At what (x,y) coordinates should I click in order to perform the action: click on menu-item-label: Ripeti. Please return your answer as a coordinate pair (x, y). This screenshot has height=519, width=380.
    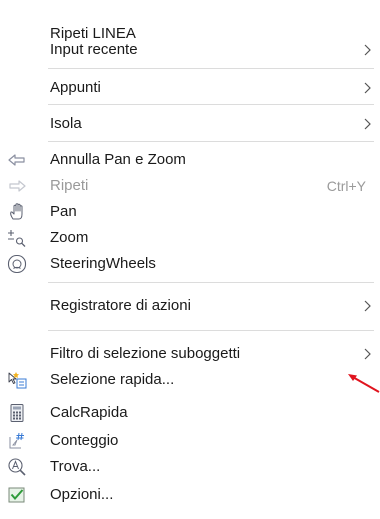
    Looking at the image, I should click on (69, 185).